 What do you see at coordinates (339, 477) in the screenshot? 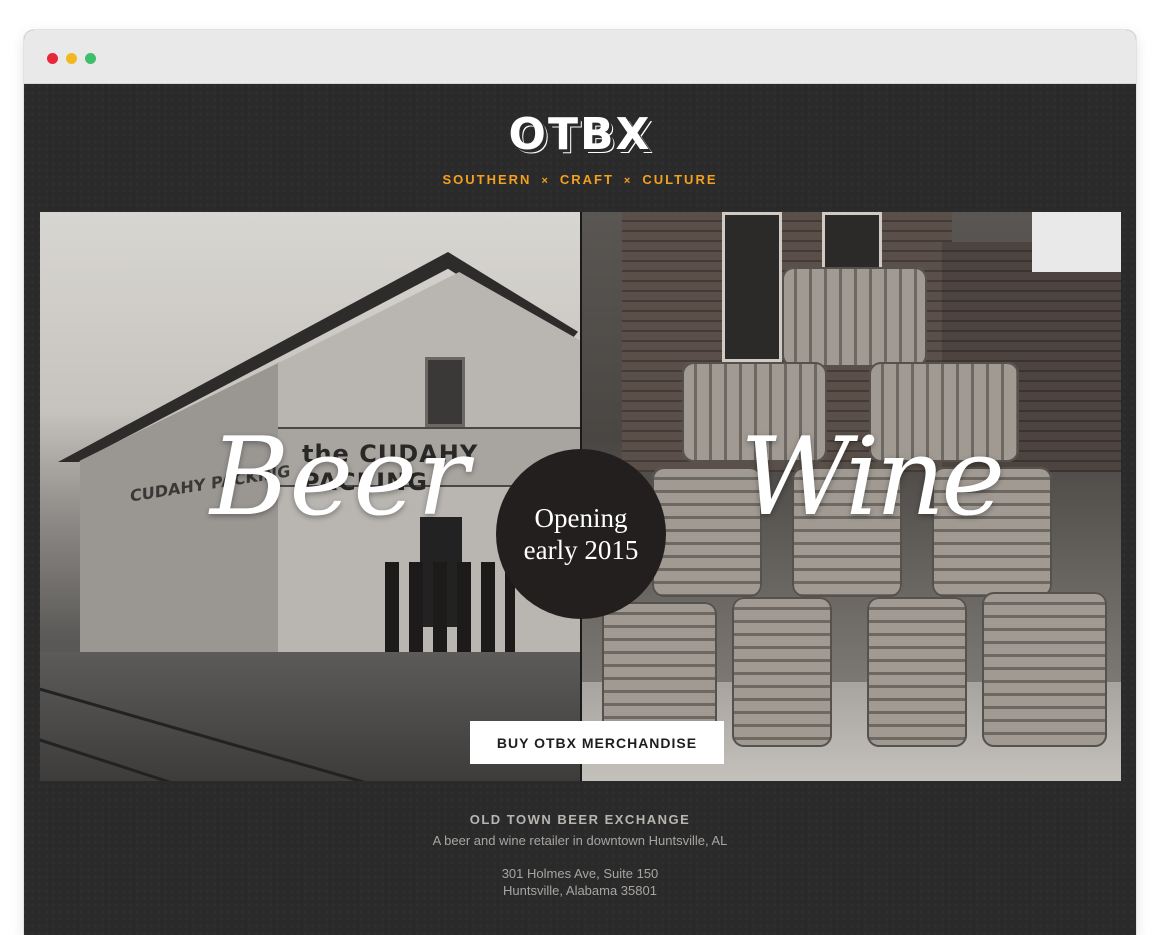
I see `beer-heading: Beer` at bounding box center [339, 477].